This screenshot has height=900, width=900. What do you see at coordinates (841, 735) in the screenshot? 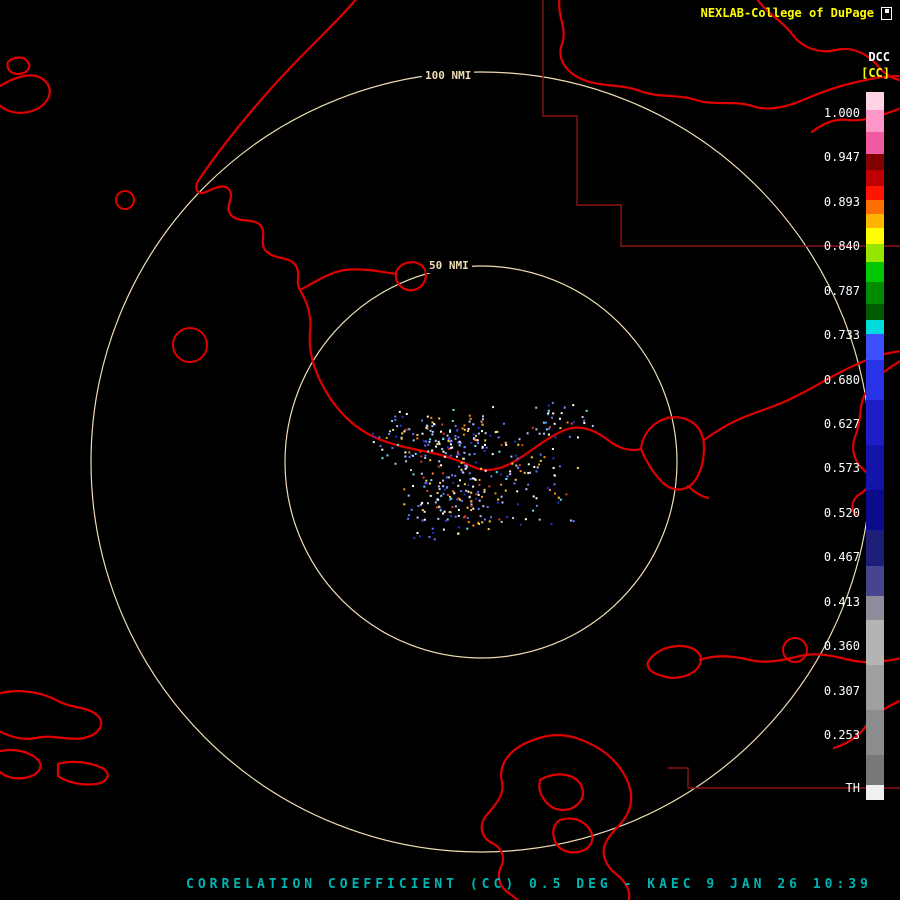
I see `color-scale-tick-label: 0.253` at bounding box center [841, 735].